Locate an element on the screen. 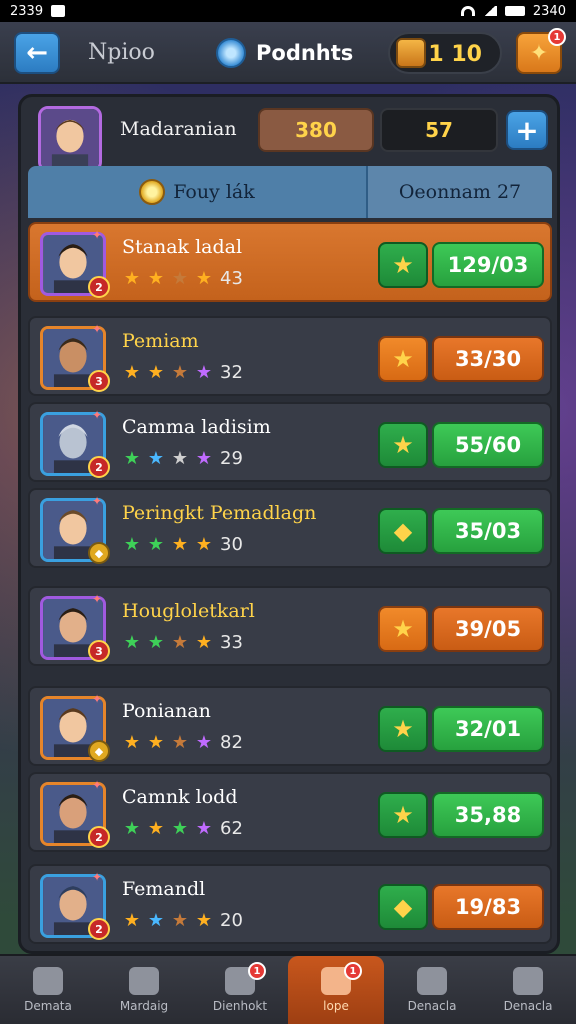 The width and height of the screenshot is (576, 1024). leaderboard-row: ✦ 2 Stanak ladal ★ ★ ★ ★ 43 ★ 129/03 is located at coordinates (290, 262).